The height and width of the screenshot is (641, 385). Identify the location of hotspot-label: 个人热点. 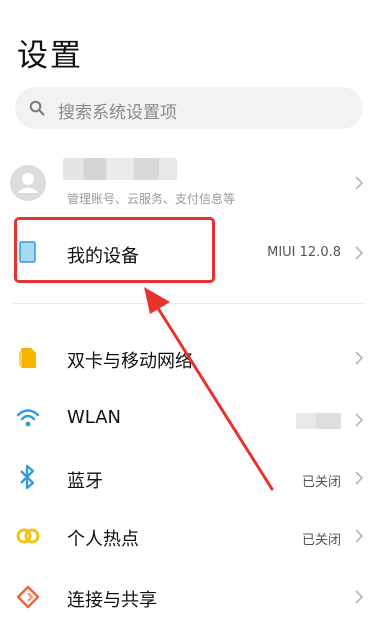
(103, 539).